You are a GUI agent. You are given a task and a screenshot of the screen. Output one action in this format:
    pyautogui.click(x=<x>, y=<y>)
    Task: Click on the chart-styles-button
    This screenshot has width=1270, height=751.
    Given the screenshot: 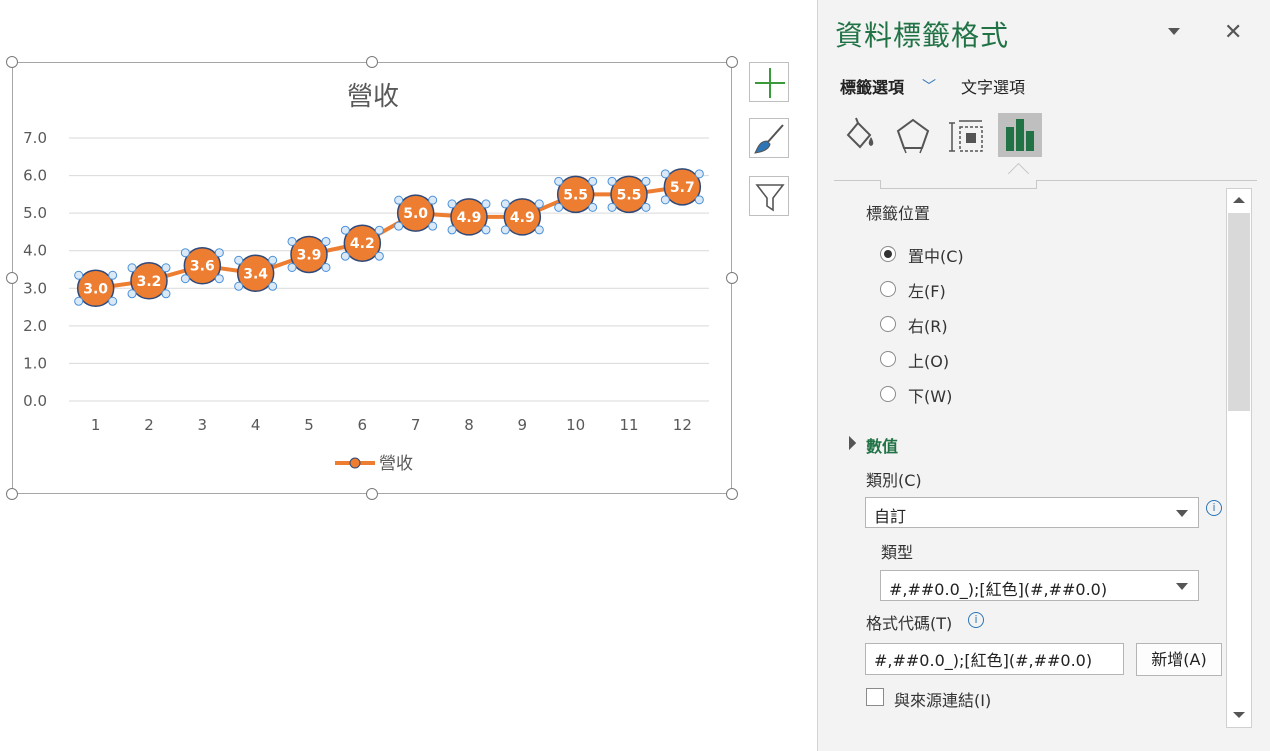 What is the action you would take?
    pyautogui.click(x=769, y=138)
    